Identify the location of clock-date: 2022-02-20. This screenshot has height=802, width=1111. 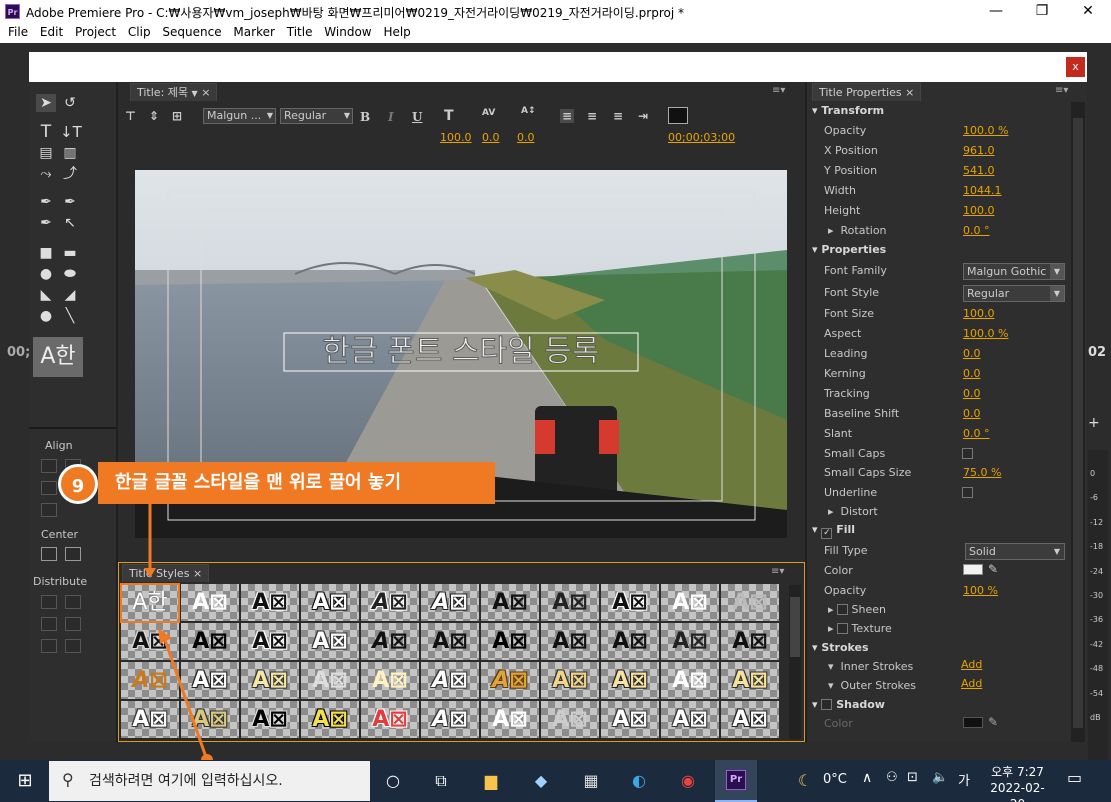
(1017, 791).